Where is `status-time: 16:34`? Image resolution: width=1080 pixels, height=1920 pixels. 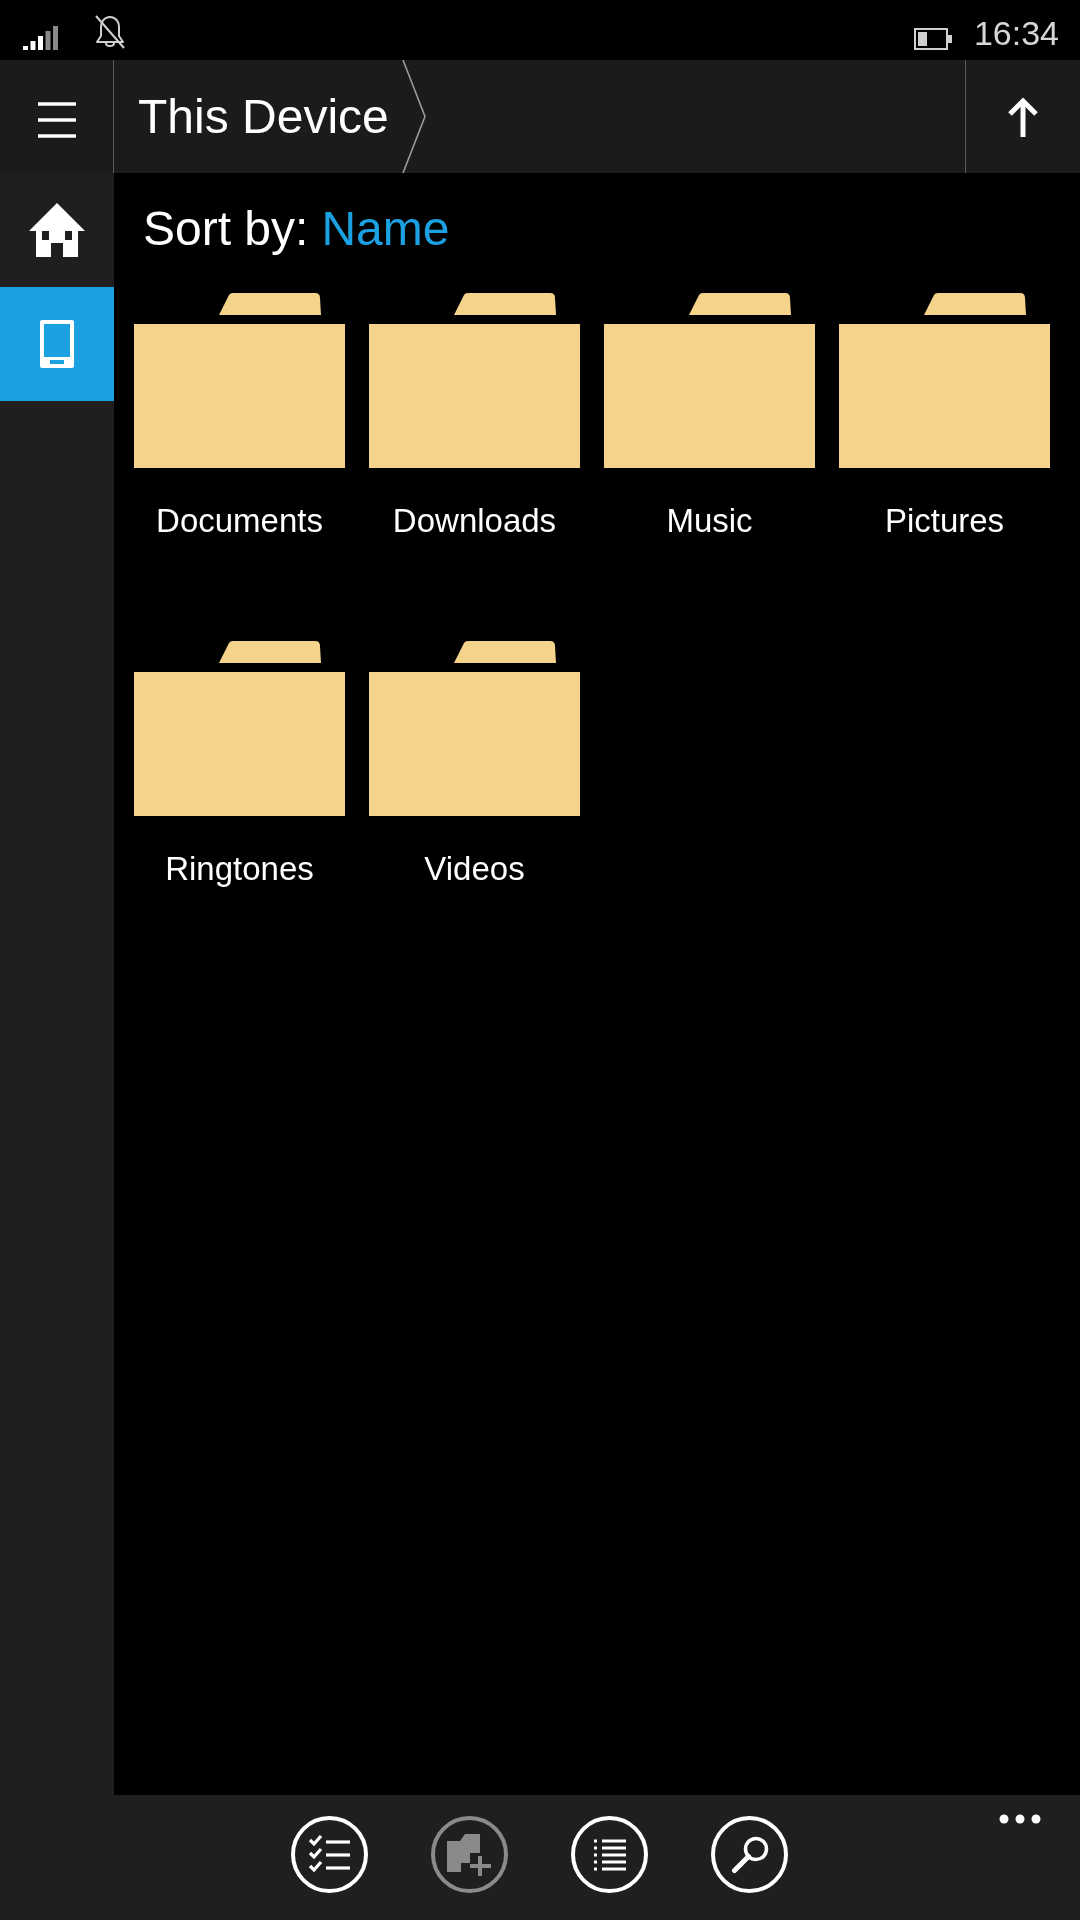 status-time: 16:34 is located at coordinates (1016, 33).